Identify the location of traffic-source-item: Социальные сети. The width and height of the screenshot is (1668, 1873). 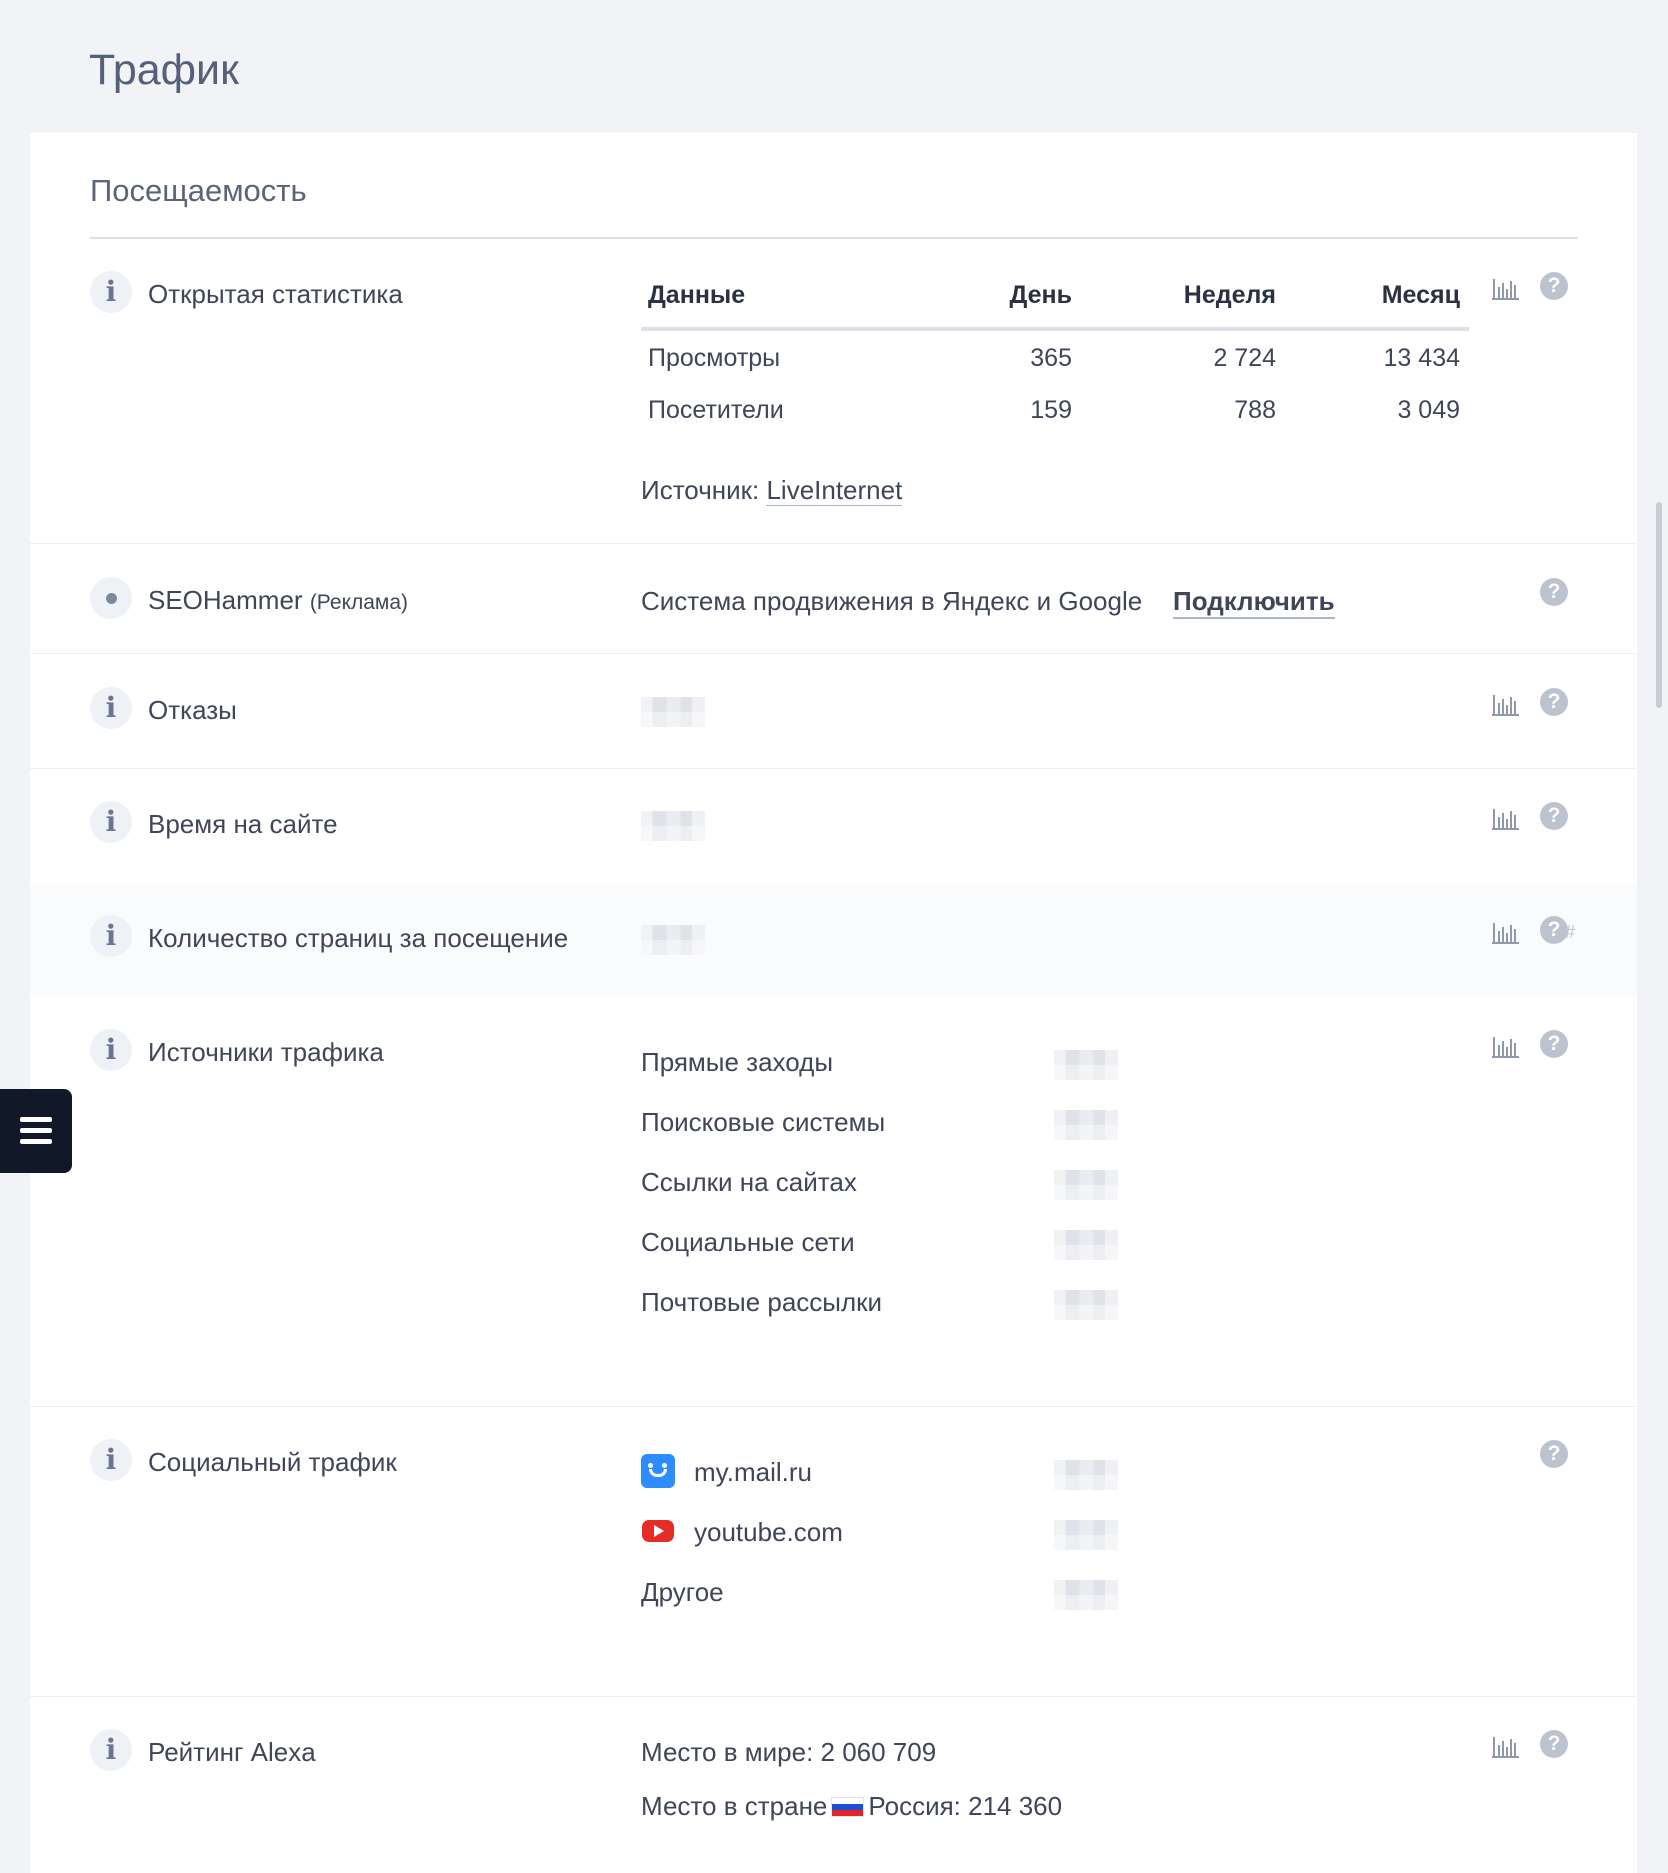
(748, 1242).